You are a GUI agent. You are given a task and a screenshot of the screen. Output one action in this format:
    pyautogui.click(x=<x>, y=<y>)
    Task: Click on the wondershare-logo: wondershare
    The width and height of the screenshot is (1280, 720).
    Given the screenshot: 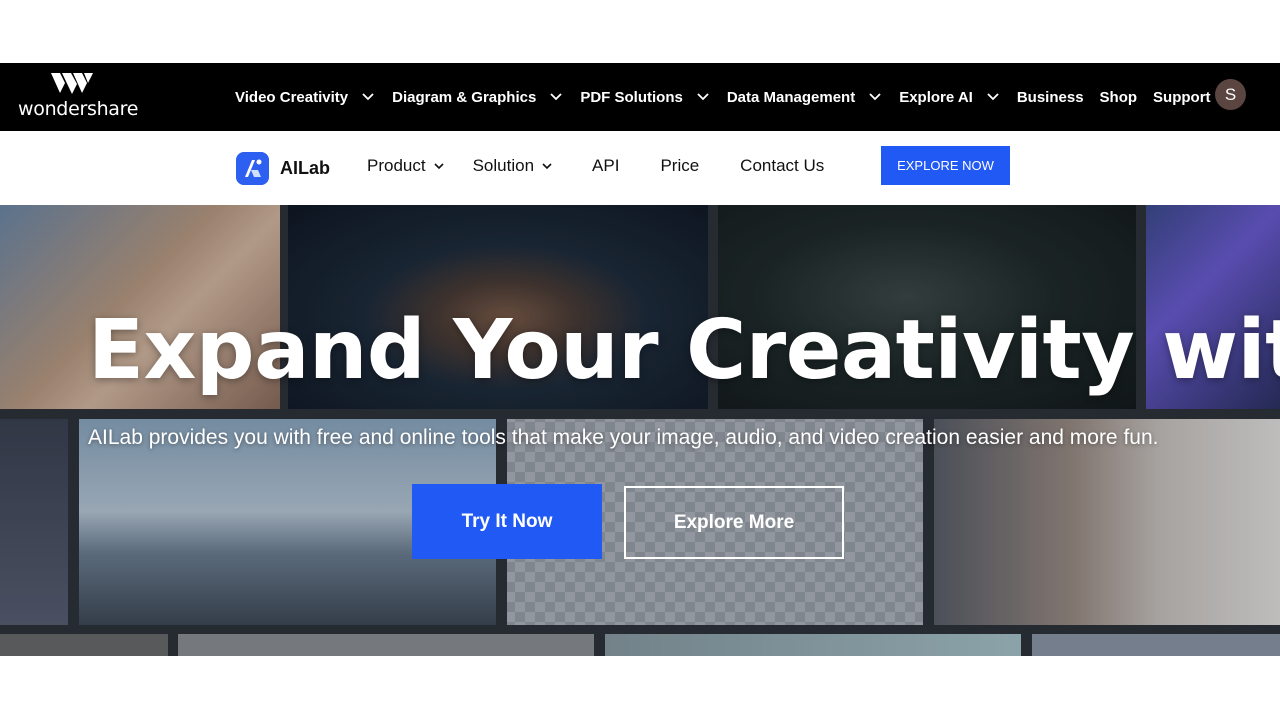 What is the action you would take?
    pyautogui.click(x=78, y=97)
    